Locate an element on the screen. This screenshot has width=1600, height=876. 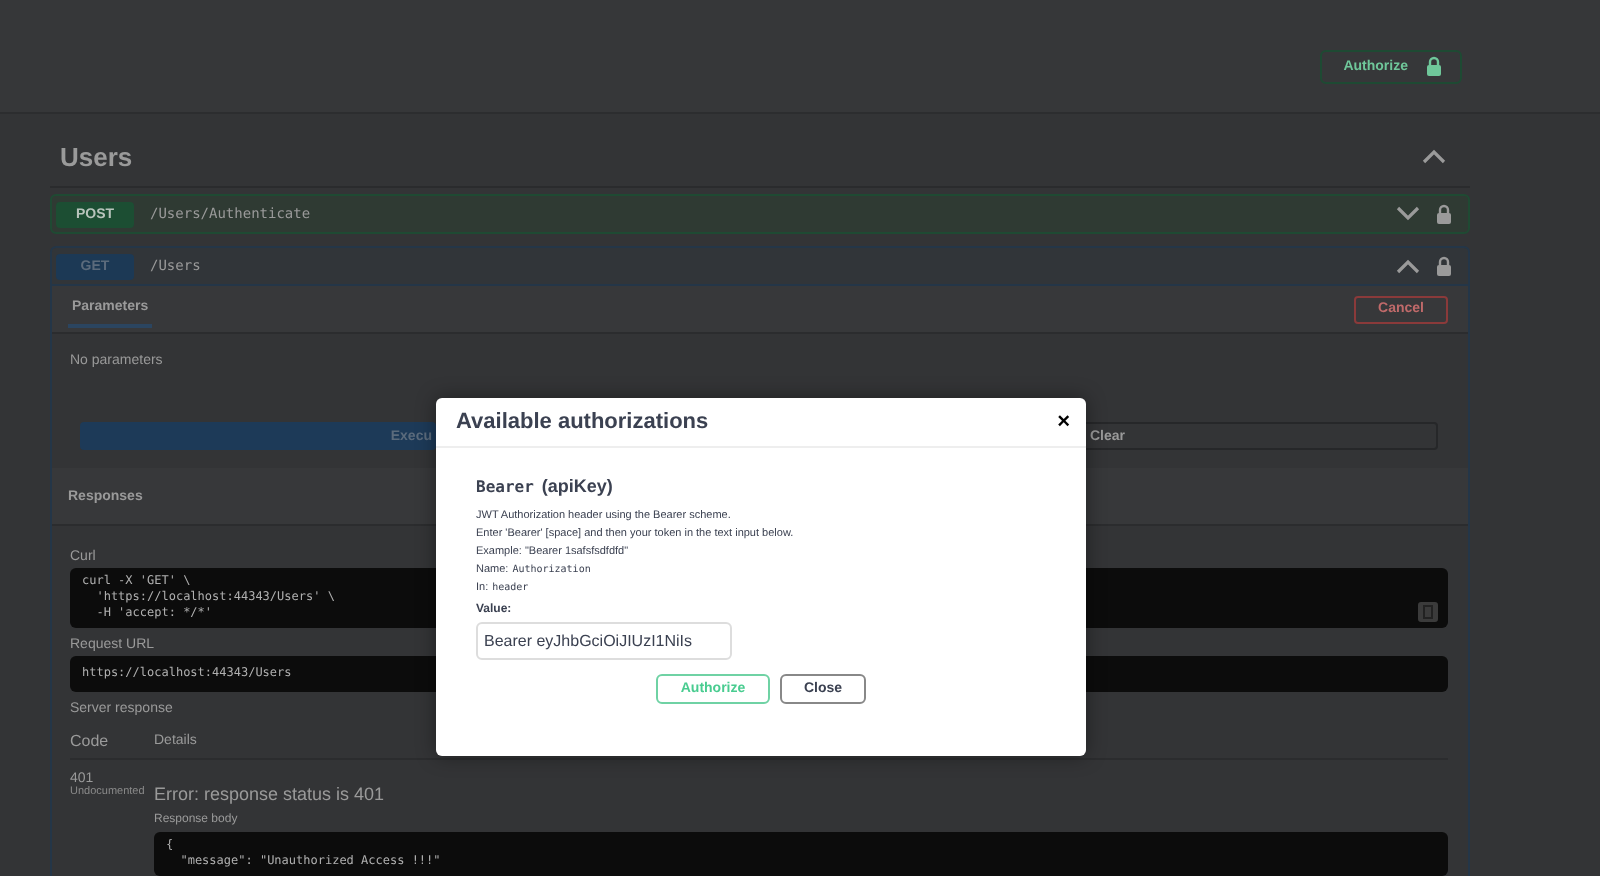
error-message: Error: response status is 401 is located at coordinates (270, 794).